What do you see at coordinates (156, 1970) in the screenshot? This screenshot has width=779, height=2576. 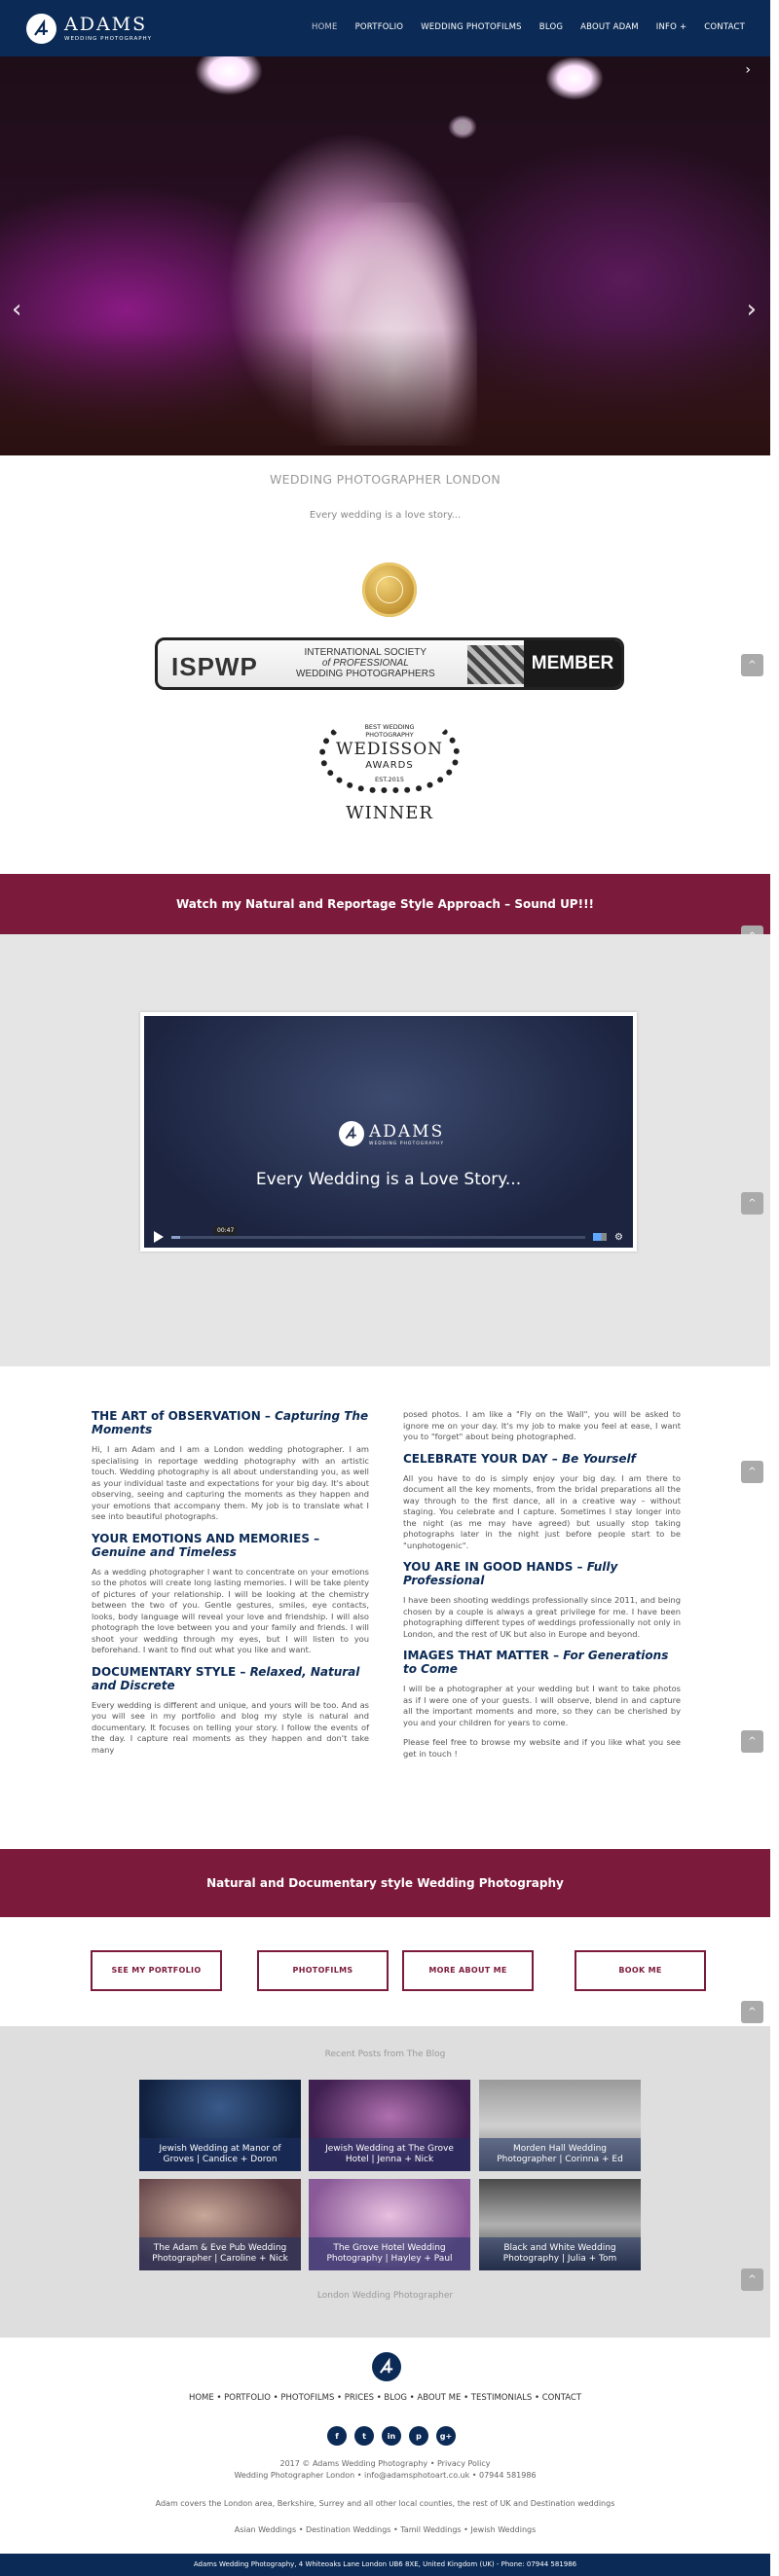 I see `see-my-portfolio-button: SEE MY PORTFOLIO` at bounding box center [156, 1970].